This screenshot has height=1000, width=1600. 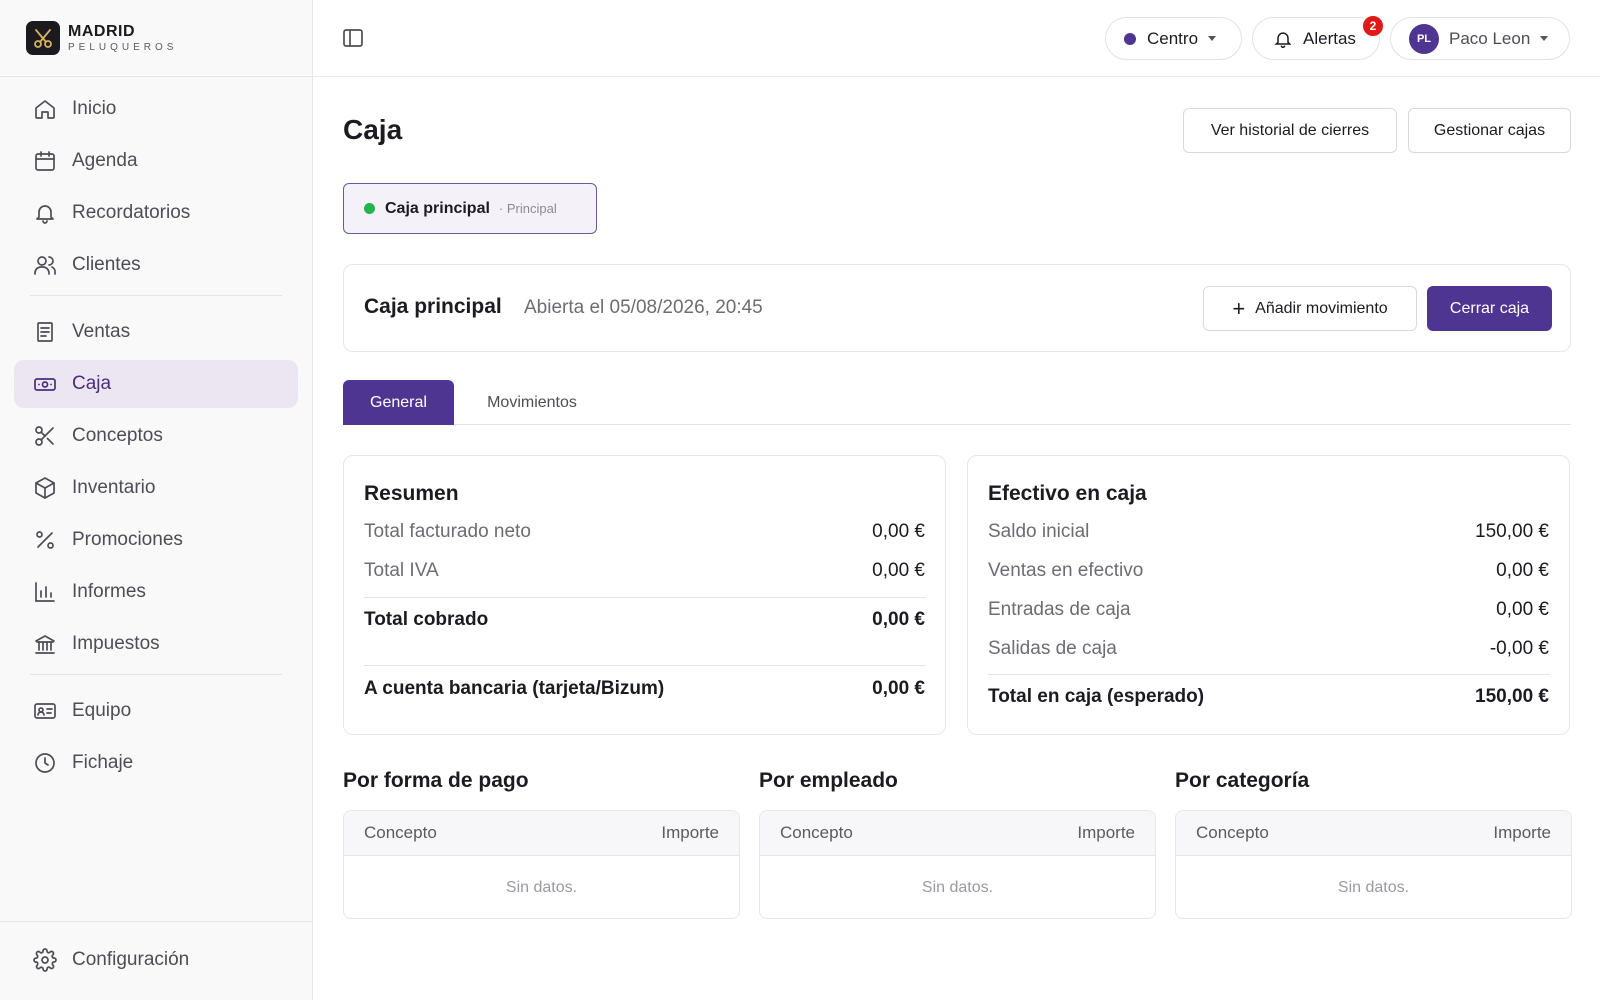 What do you see at coordinates (956, 38) in the screenshot?
I see `topbar: Centro Alertas 2 PL Paco Leon` at bounding box center [956, 38].